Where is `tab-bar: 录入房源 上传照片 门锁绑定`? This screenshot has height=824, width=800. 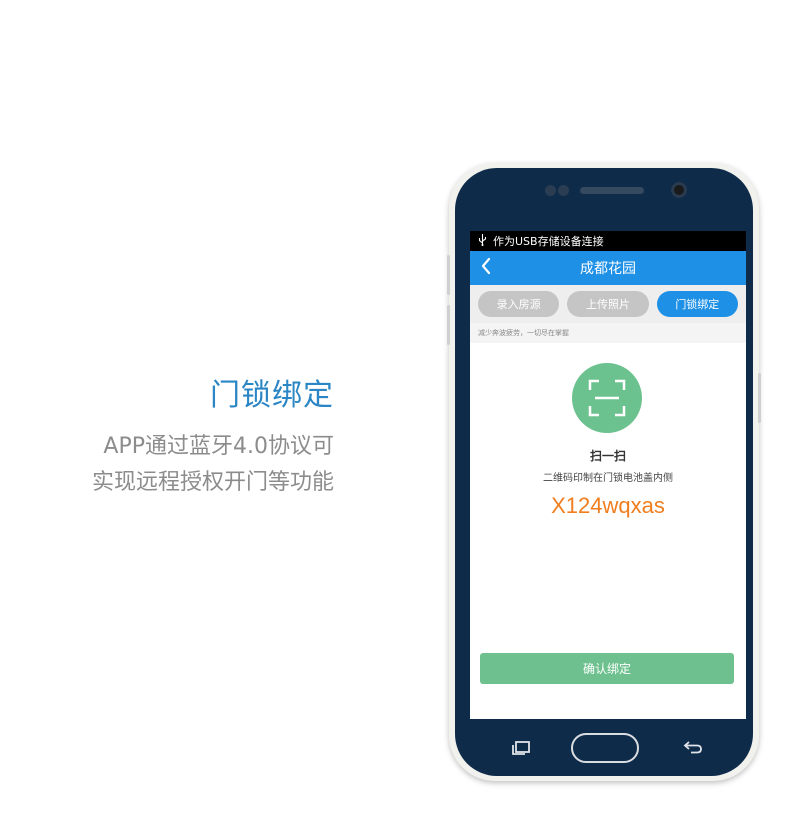
tab-bar: 录入房源 上传照片 门锁绑定 is located at coordinates (608, 304).